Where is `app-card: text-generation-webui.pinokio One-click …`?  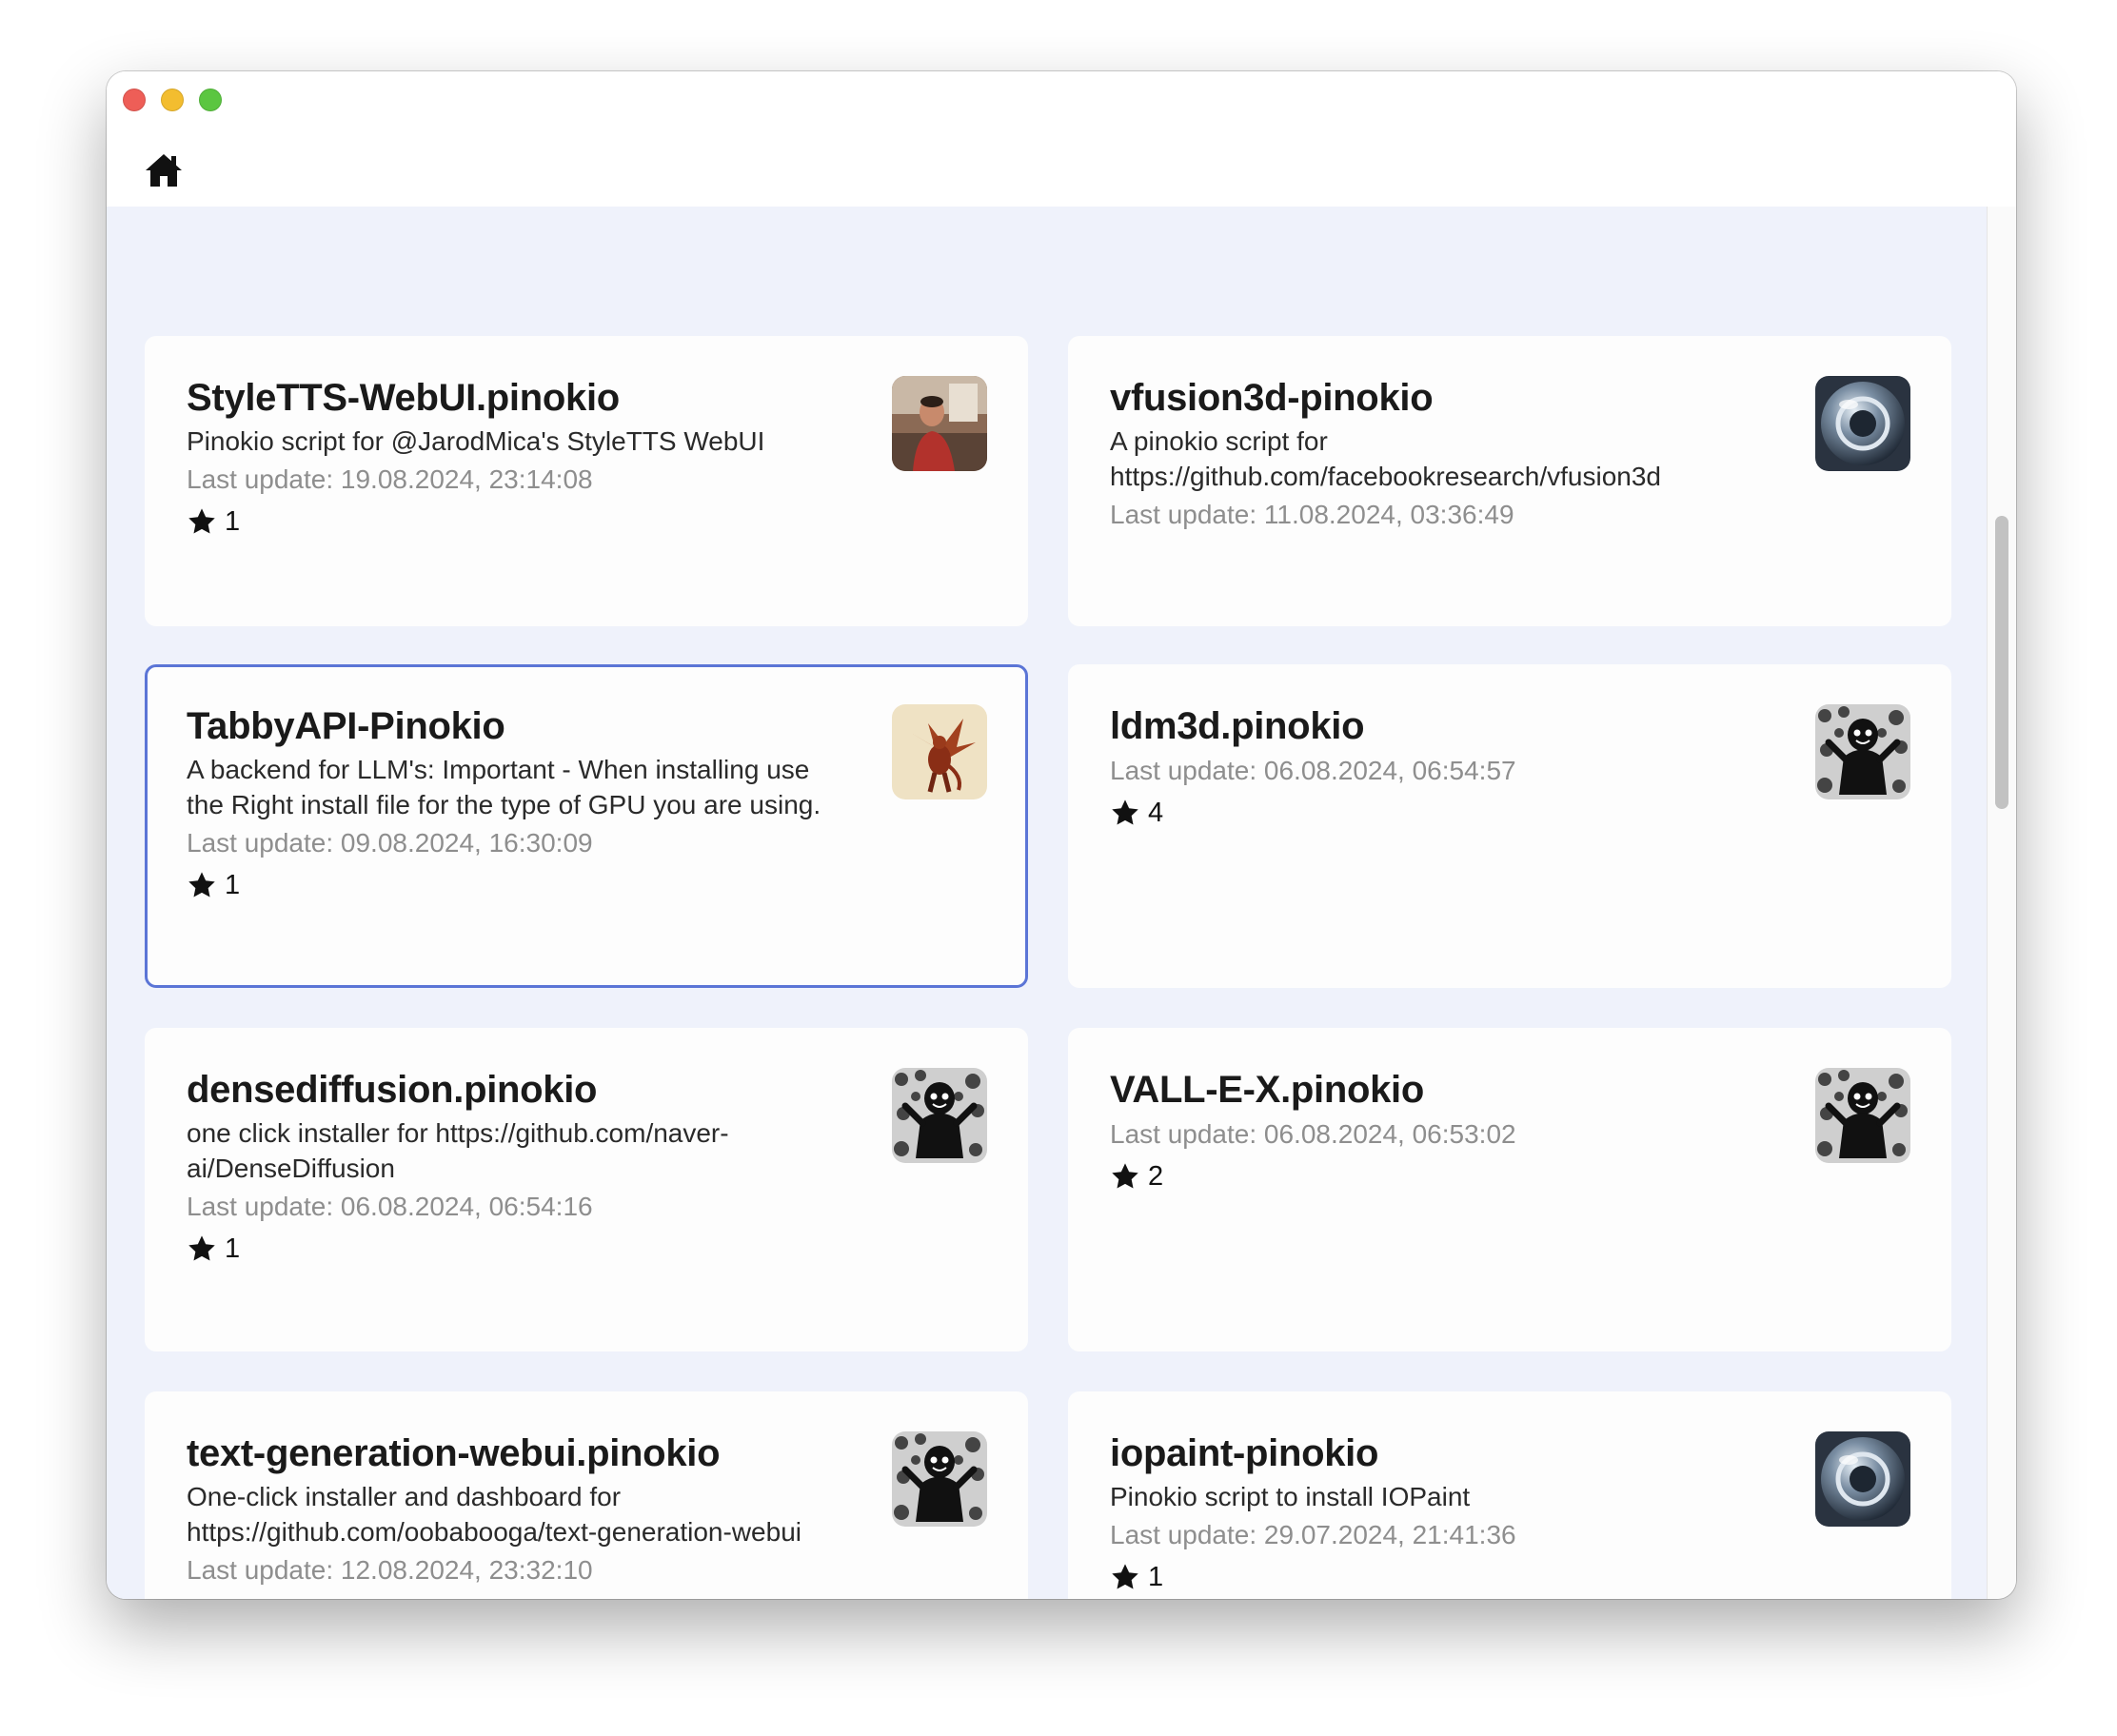 app-card: text-generation-webui.pinokio One-click … is located at coordinates (586, 1495).